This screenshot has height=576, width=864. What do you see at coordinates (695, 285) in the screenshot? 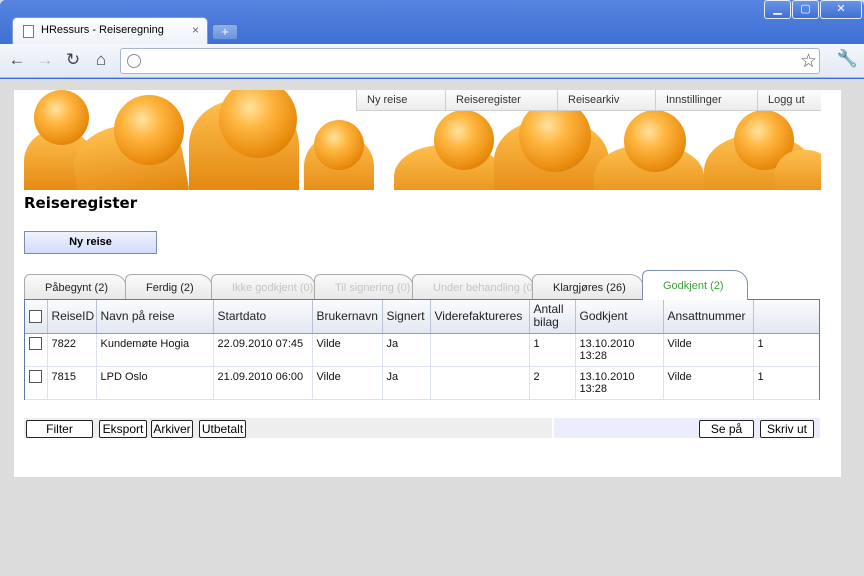
I see `tab-godkjent: Godkjent (2)` at bounding box center [695, 285].